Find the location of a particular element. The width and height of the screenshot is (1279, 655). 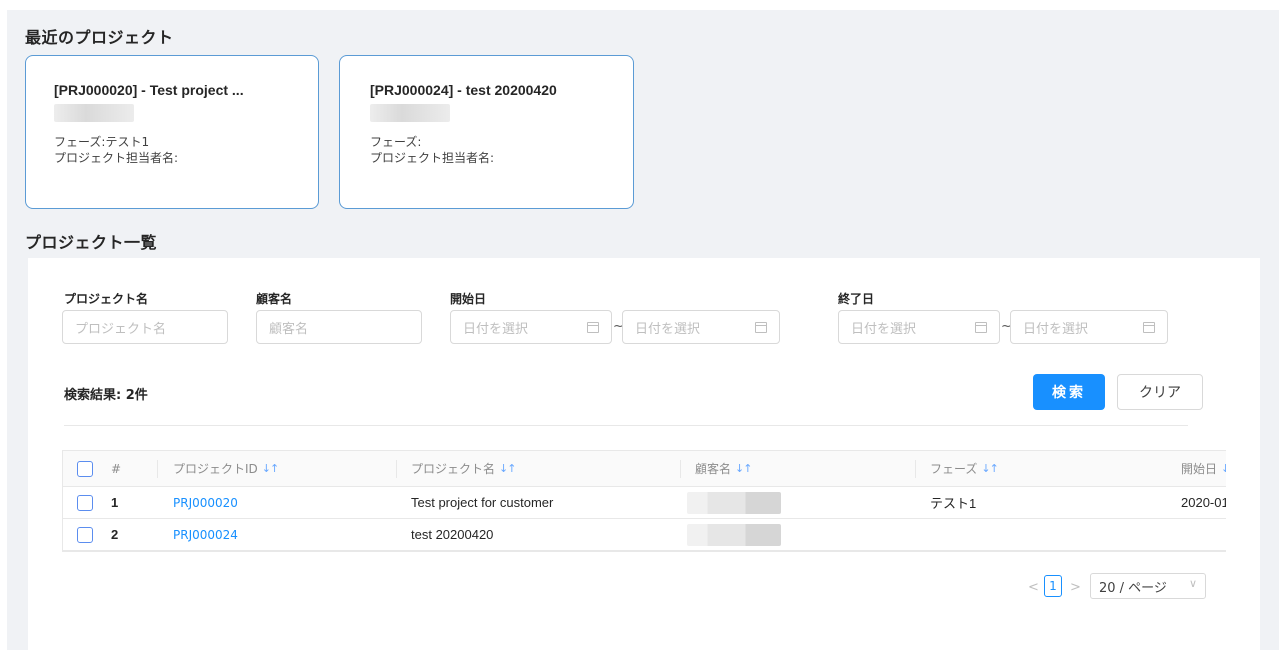

start-date-from-input: 日付を選択 is located at coordinates (531, 327).